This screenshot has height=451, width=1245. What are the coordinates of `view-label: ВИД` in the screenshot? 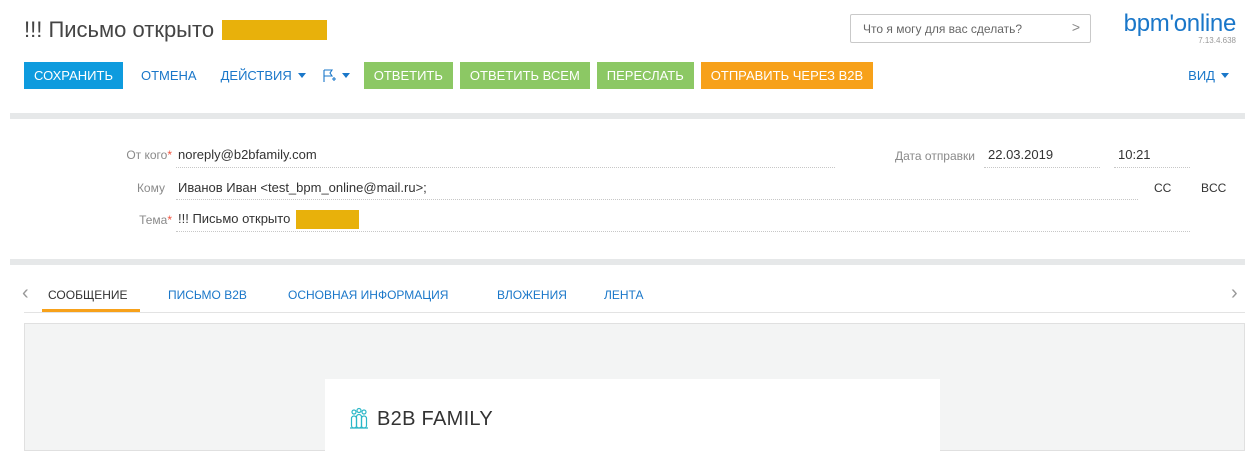 It's located at (1201, 75).